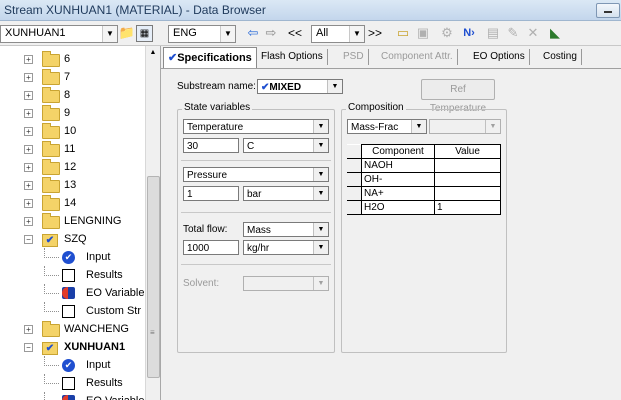 The height and width of the screenshot is (400, 621). Describe the element at coordinates (533, 33) in the screenshot. I see `close-icon: ✕` at that location.